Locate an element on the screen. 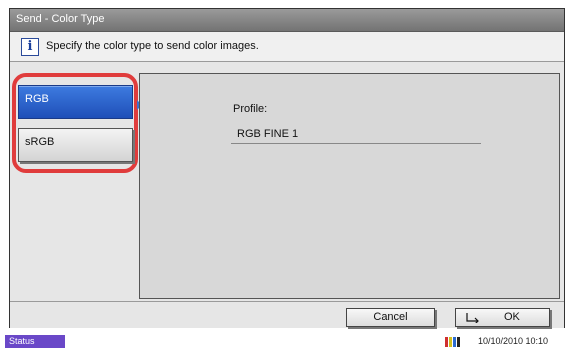 This screenshot has height=349, width=573. rgb-button: RGB is located at coordinates (75, 102).